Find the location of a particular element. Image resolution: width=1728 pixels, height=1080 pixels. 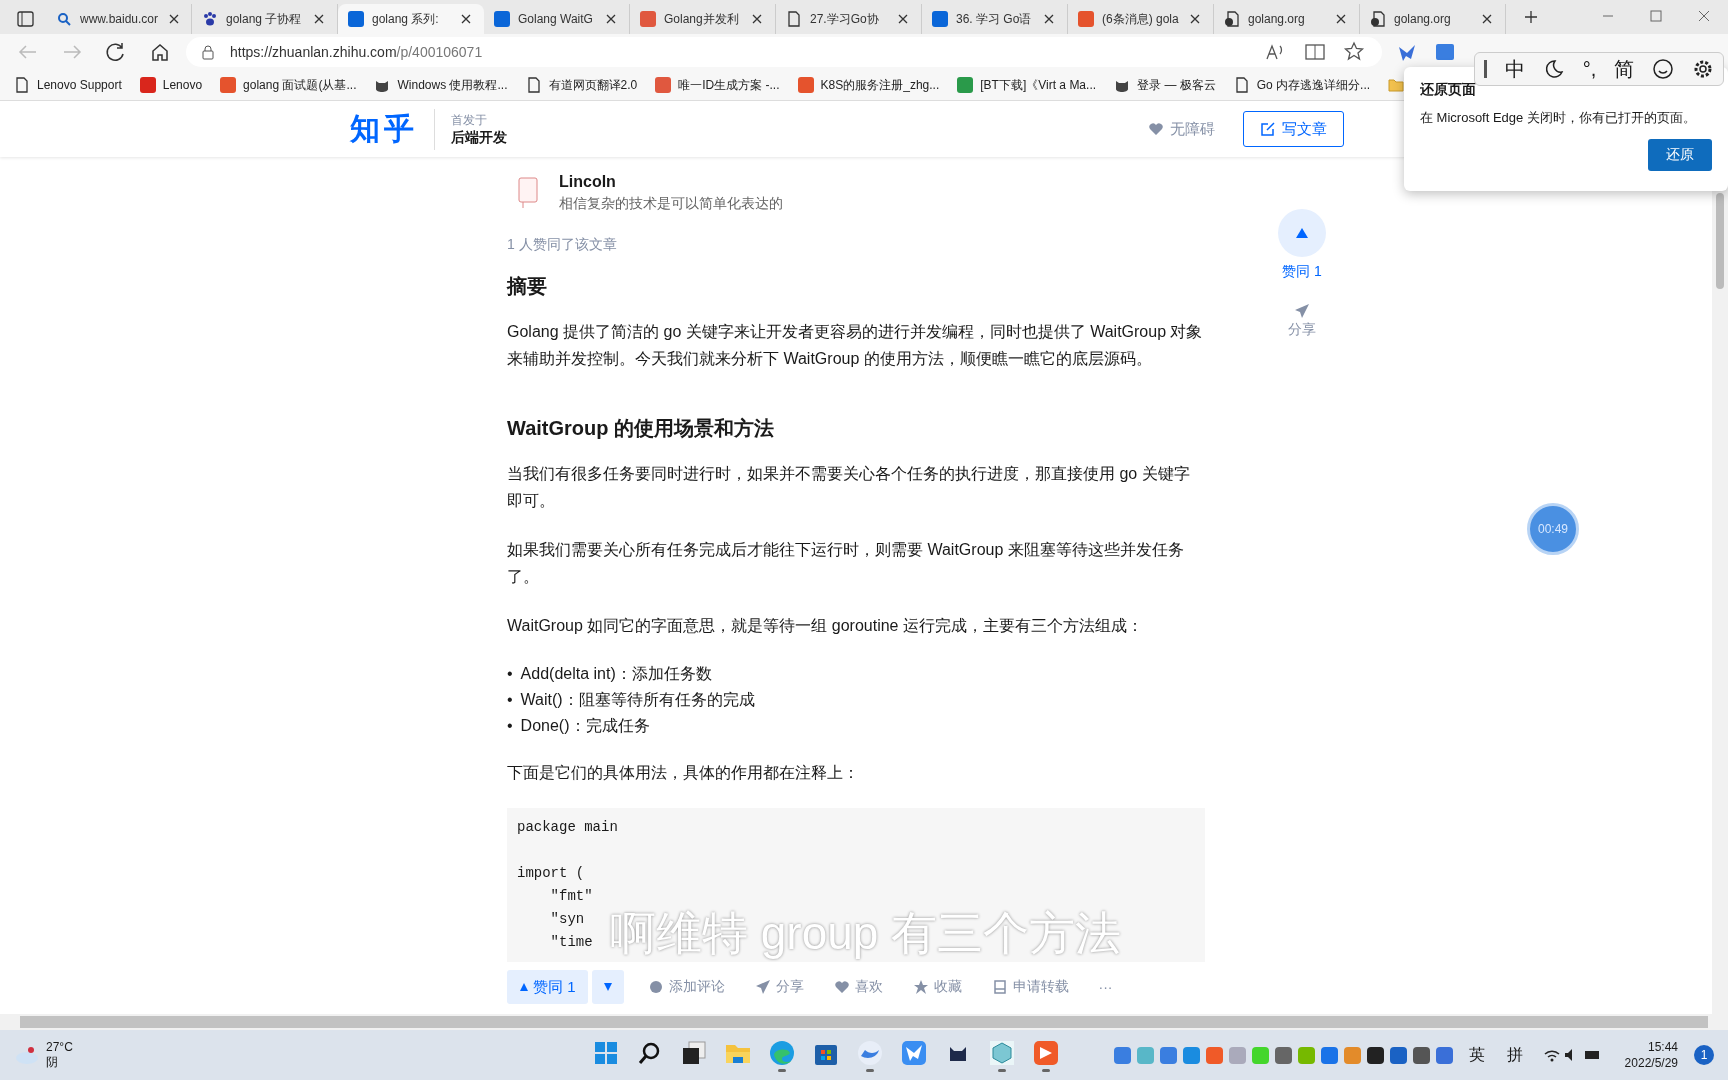

write-article-button: 写文章 is located at coordinates (1293, 129).